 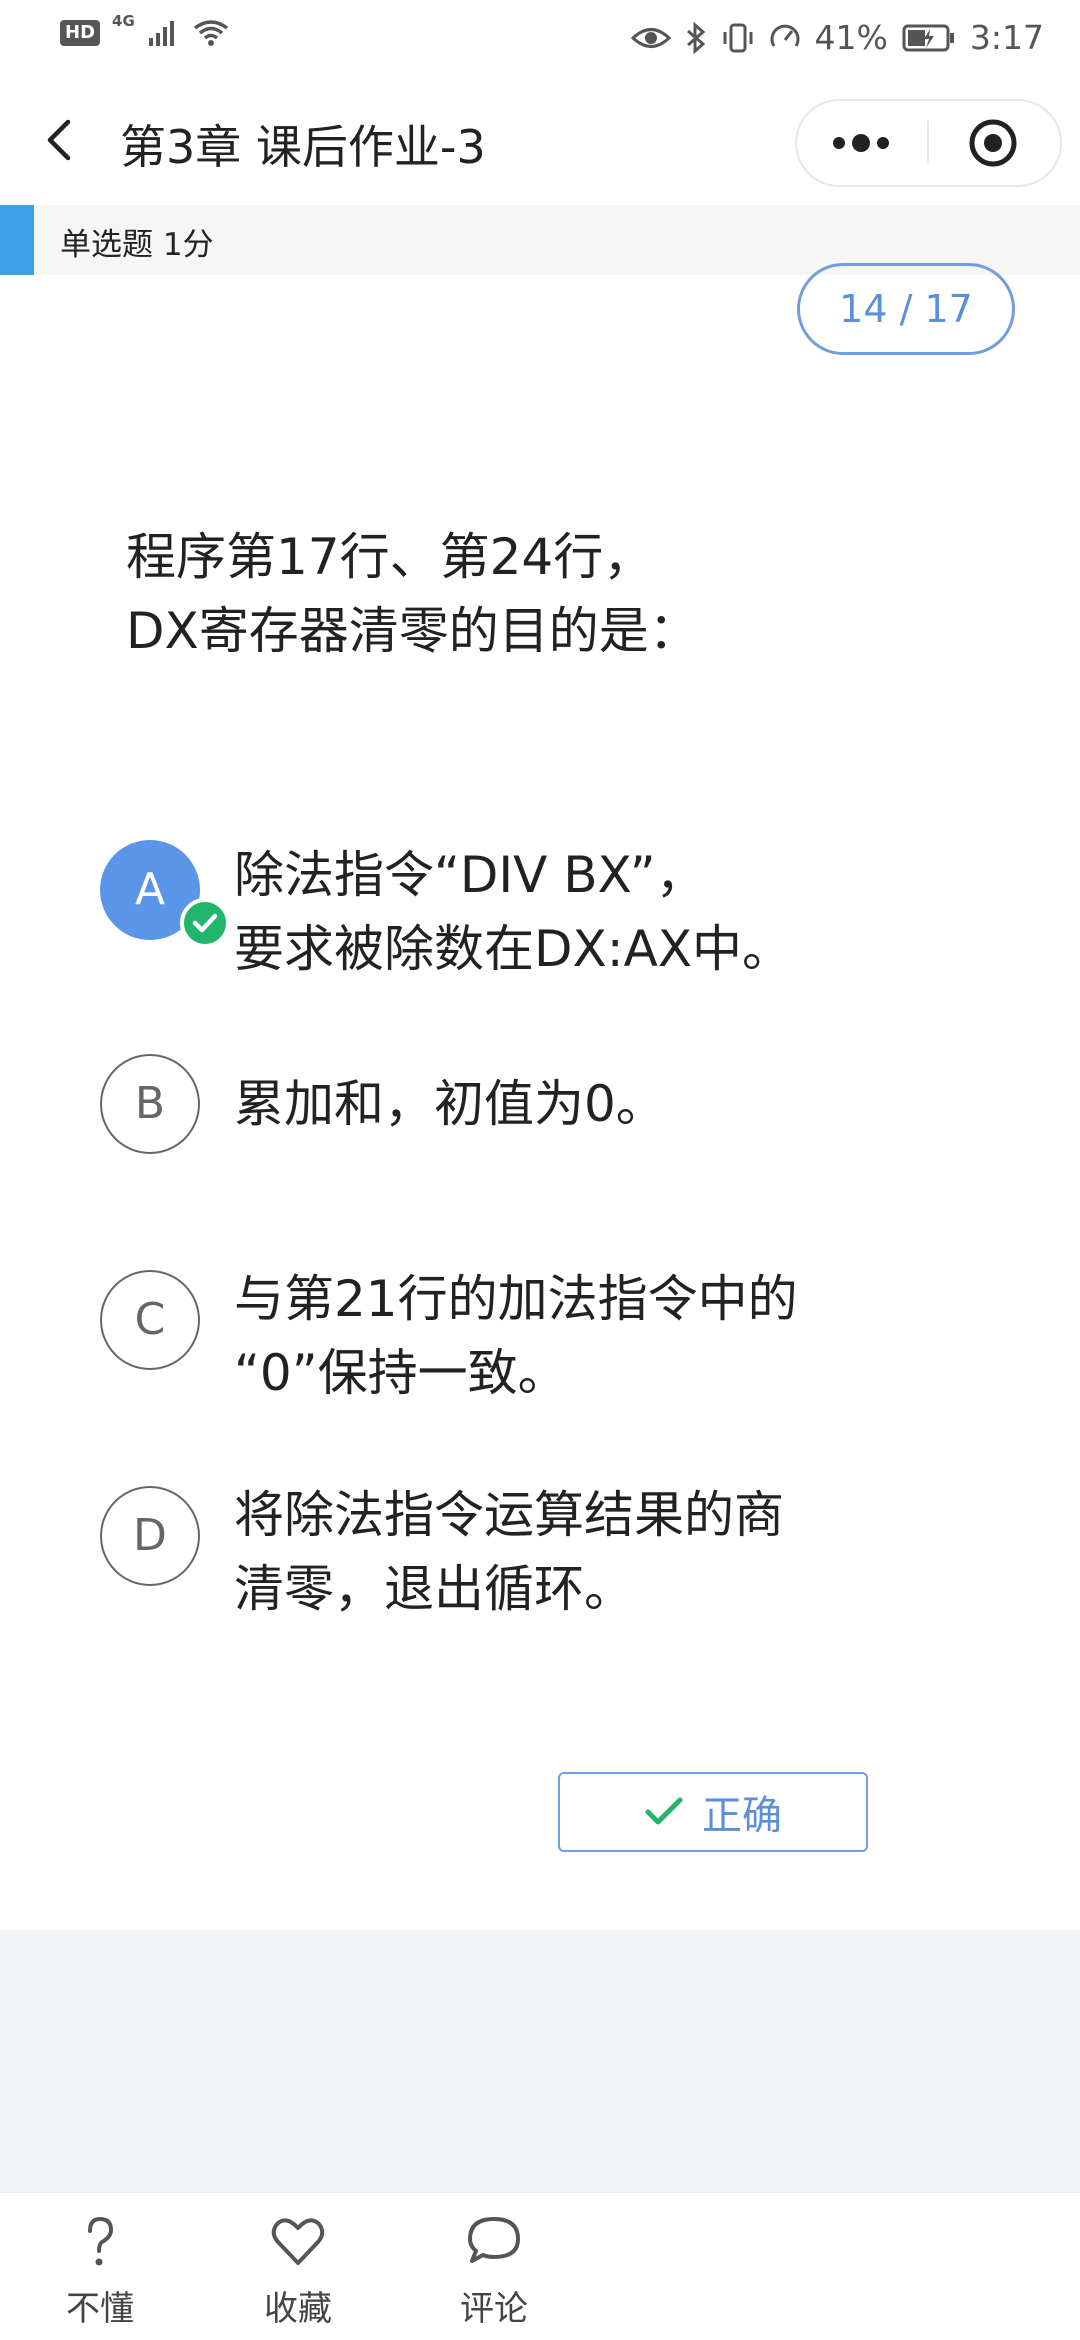 What do you see at coordinates (401, 1373) in the screenshot?
I see `option-line: “0”保持一致。` at bounding box center [401, 1373].